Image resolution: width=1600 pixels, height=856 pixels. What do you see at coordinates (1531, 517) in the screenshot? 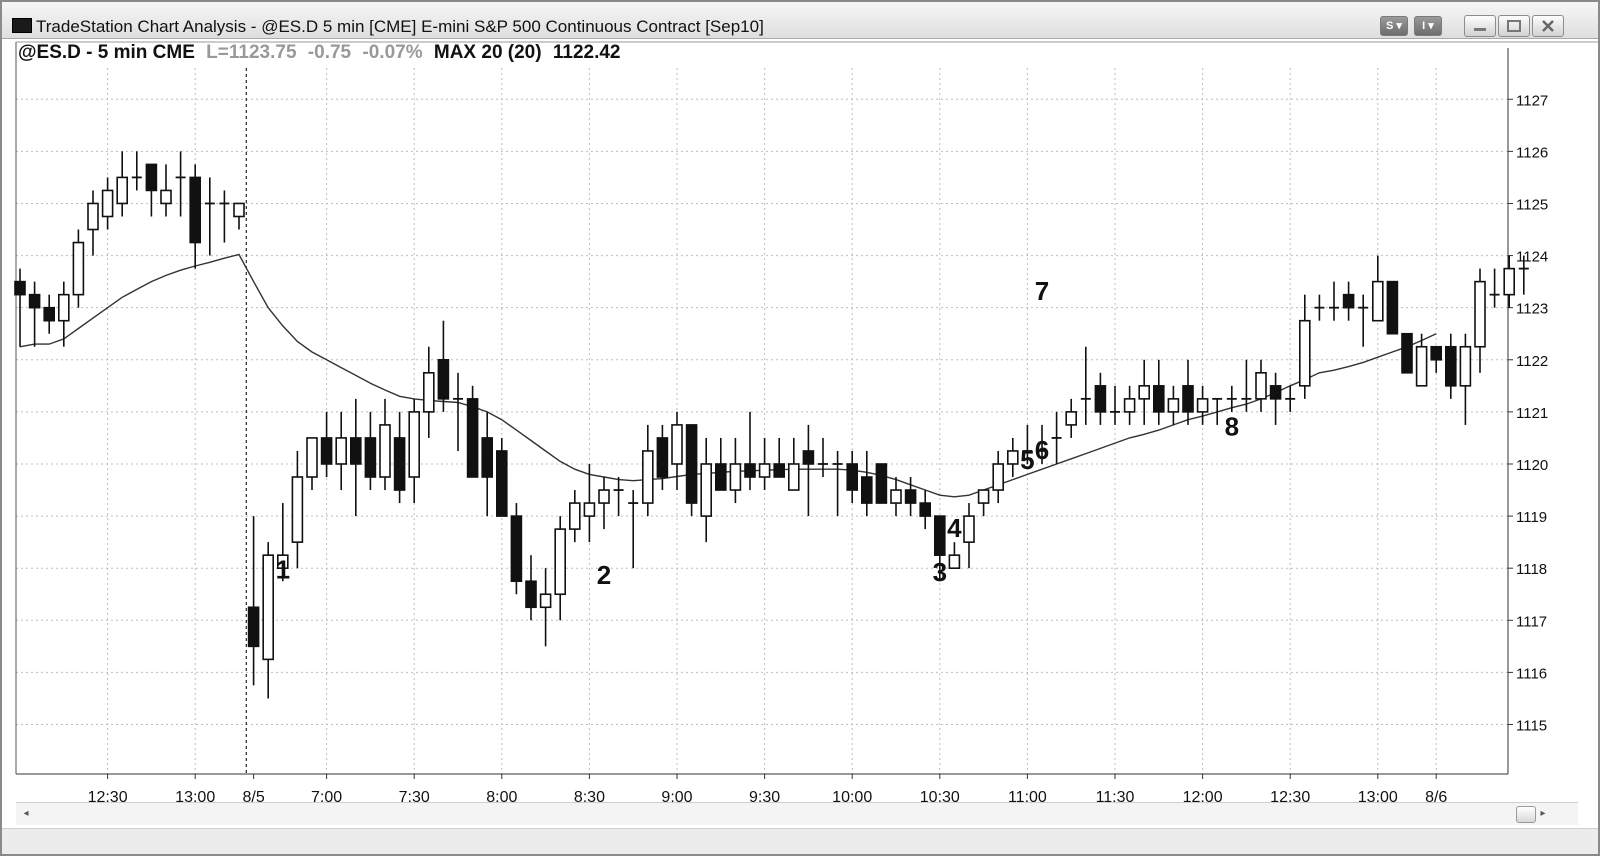
I see `price-tick-label: 1119` at bounding box center [1531, 517].